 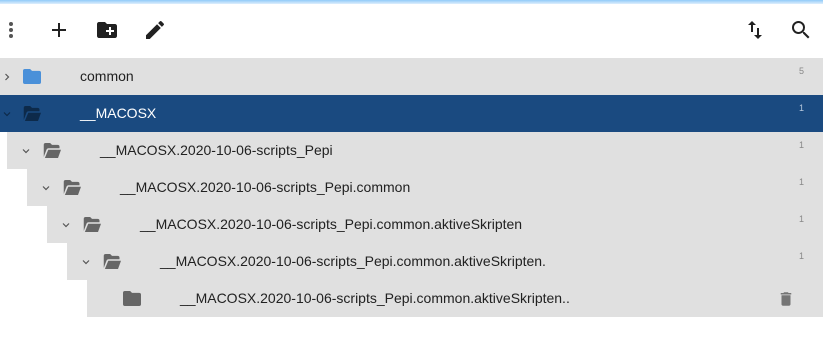 What do you see at coordinates (801, 30) in the screenshot?
I see `search-icon` at bounding box center [801, 30].